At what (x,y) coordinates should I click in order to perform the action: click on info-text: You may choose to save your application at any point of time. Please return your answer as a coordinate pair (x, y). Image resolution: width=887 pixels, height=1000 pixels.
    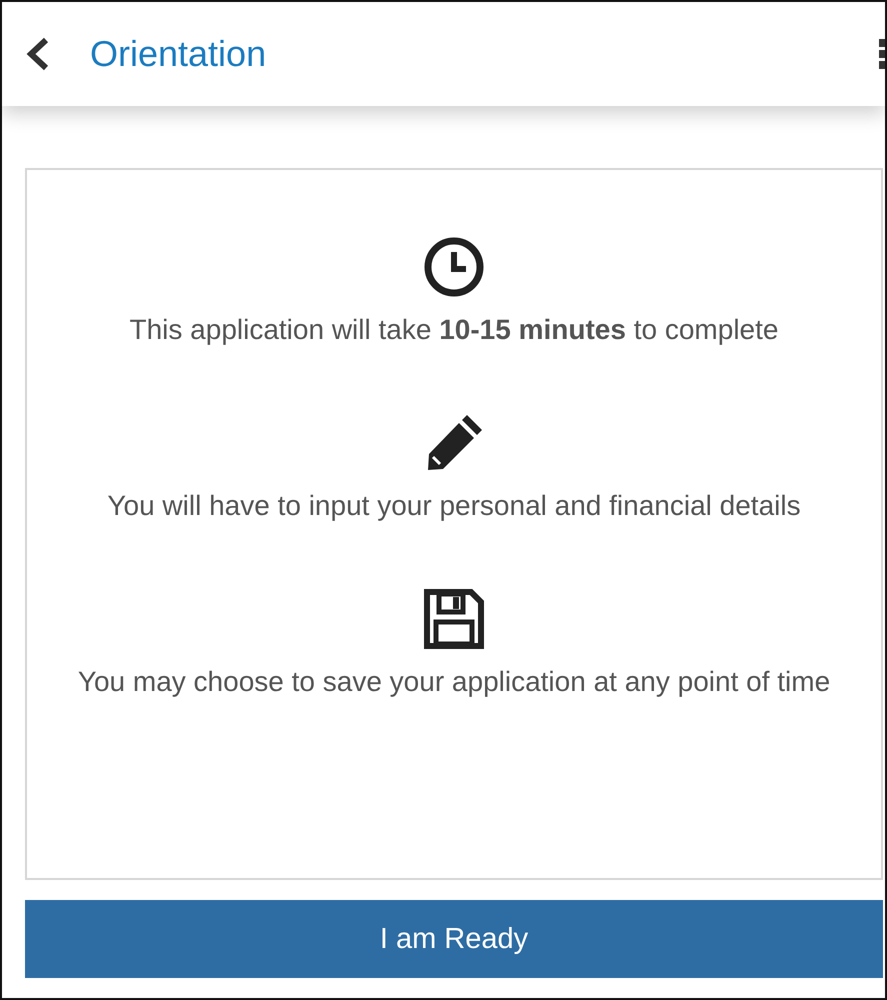
    Looking at the image, I should click on (454, 682).